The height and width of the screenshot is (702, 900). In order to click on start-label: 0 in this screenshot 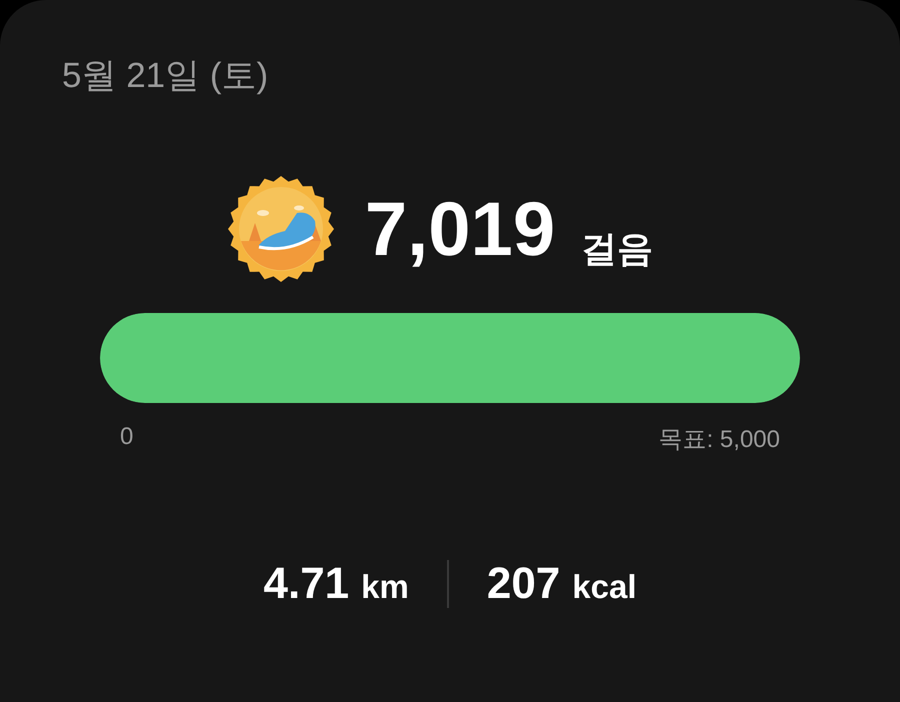, I will do `click(127, 437)`.